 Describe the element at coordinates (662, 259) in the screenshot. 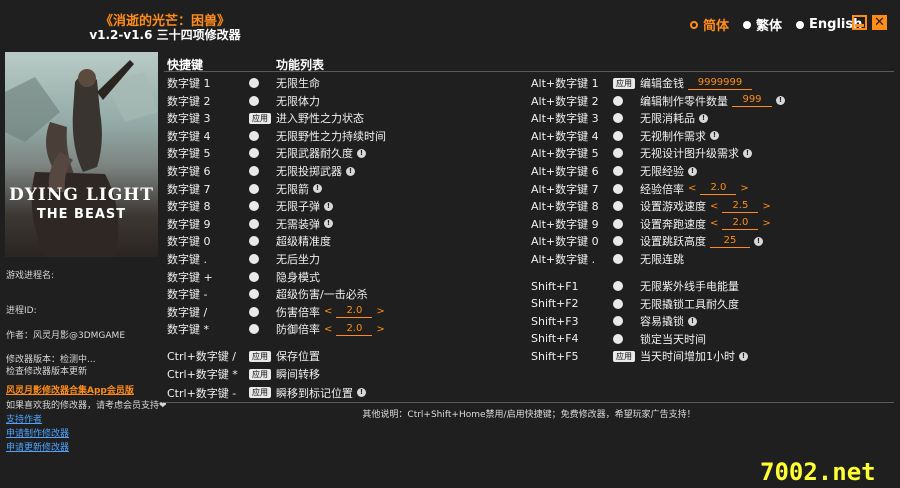

I see `feature-label: 无限连跳` at that location.